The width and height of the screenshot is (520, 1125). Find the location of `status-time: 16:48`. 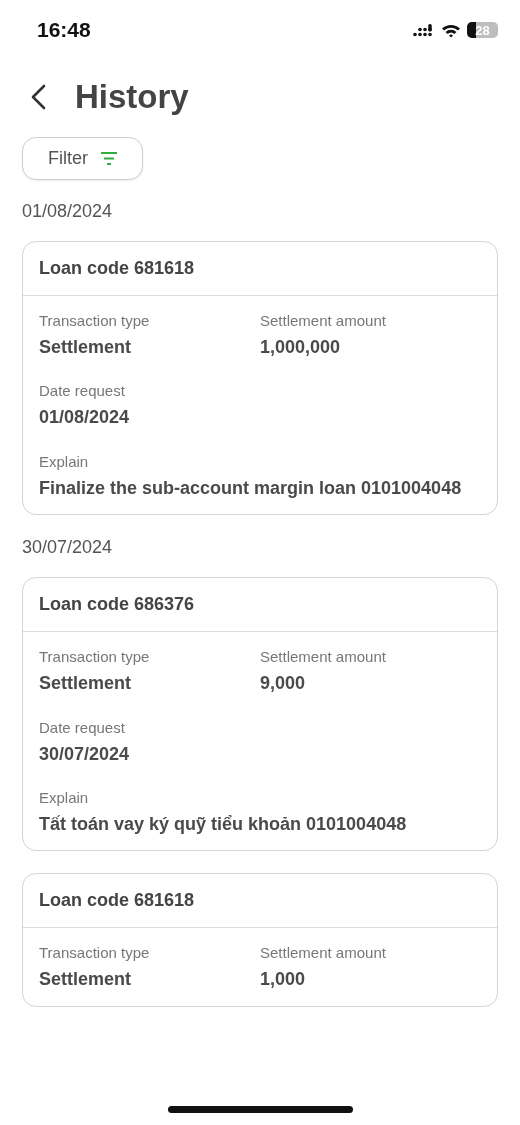

status-time: 16:48 is located at coordinates (64, 30).